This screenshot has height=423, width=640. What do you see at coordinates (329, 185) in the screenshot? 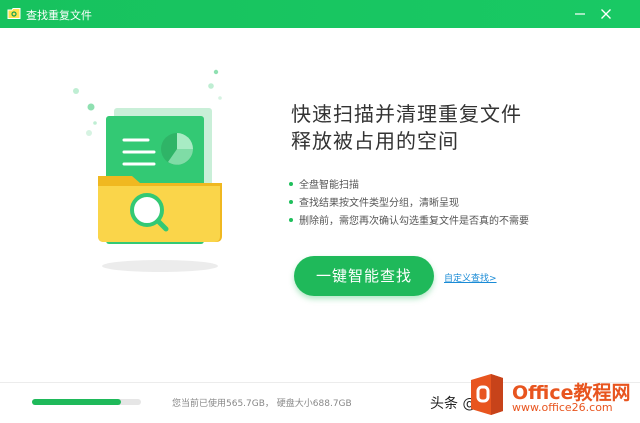
I see `feature-text: 全盘智能扫描` at bounding box center [329, 185].